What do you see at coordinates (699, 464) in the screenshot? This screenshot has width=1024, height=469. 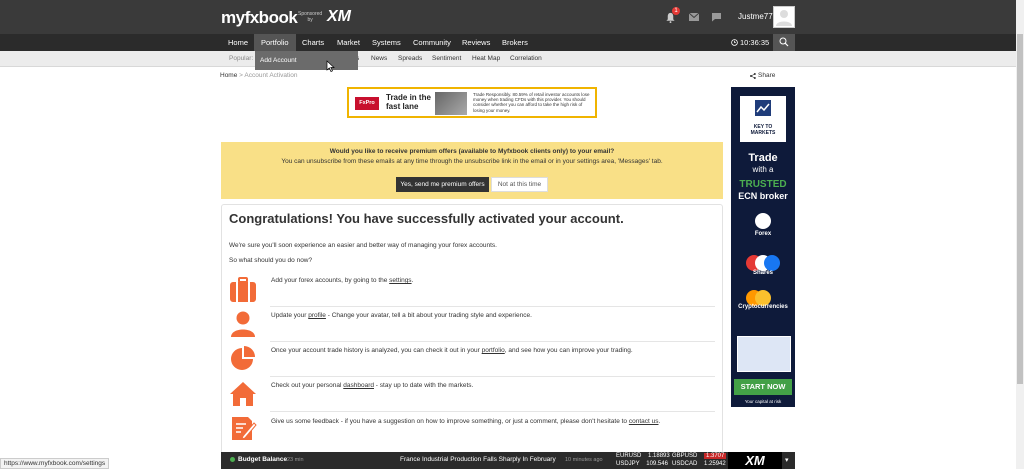 I see `quote-usdcad: USDCAD 1.25942` at bounding box center [699, 464].